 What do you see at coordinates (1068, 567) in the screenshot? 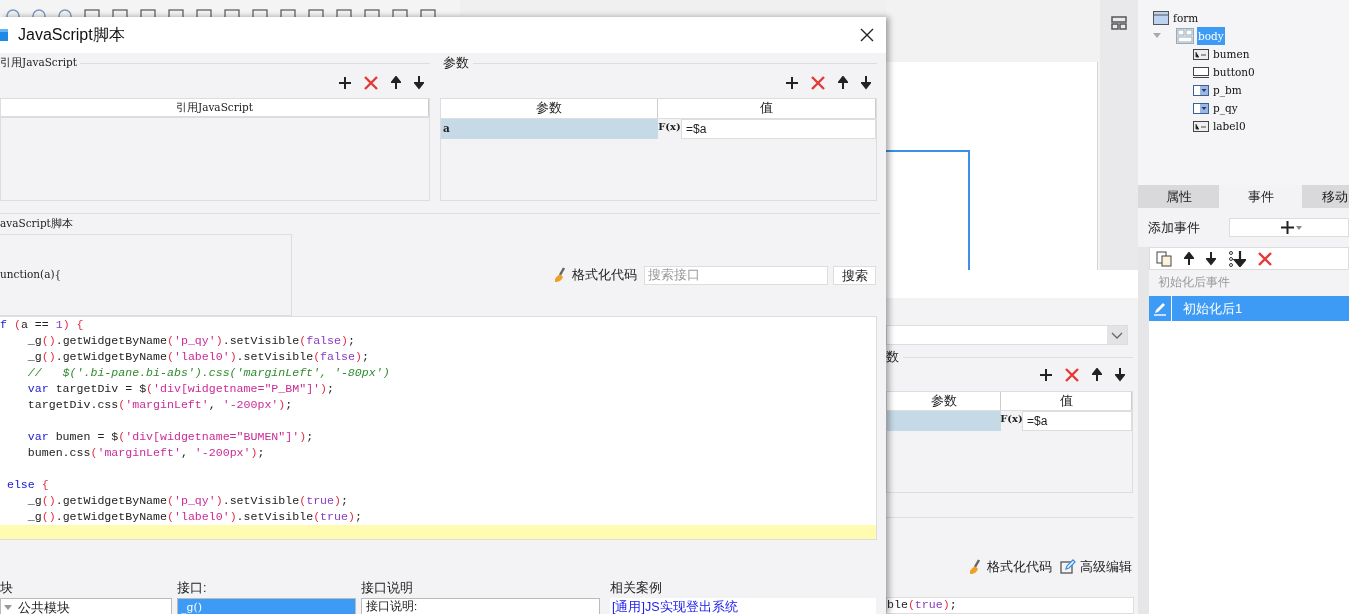
I see `edit-icon` at bounding box center [1068, 567].